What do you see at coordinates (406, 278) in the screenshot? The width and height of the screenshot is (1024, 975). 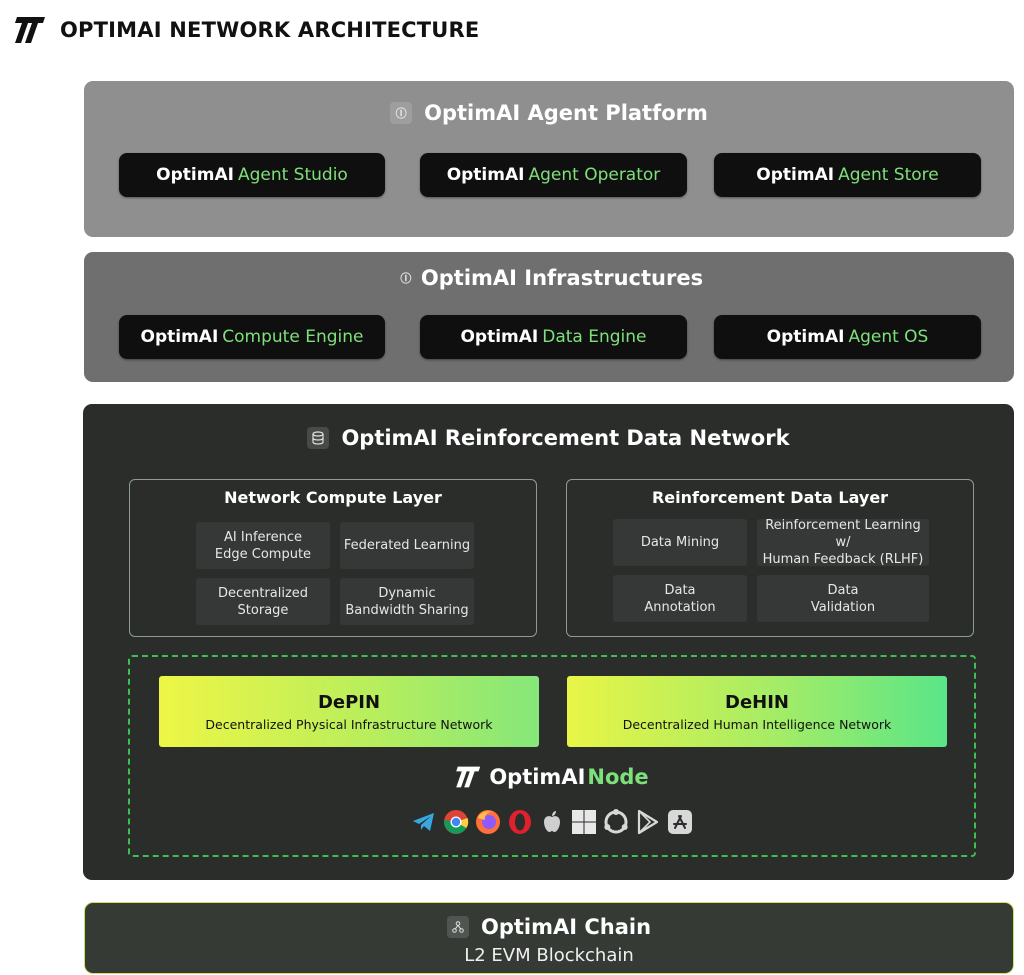 I see `infra-icon: Ⓘ` at bounding box center [406, 278].